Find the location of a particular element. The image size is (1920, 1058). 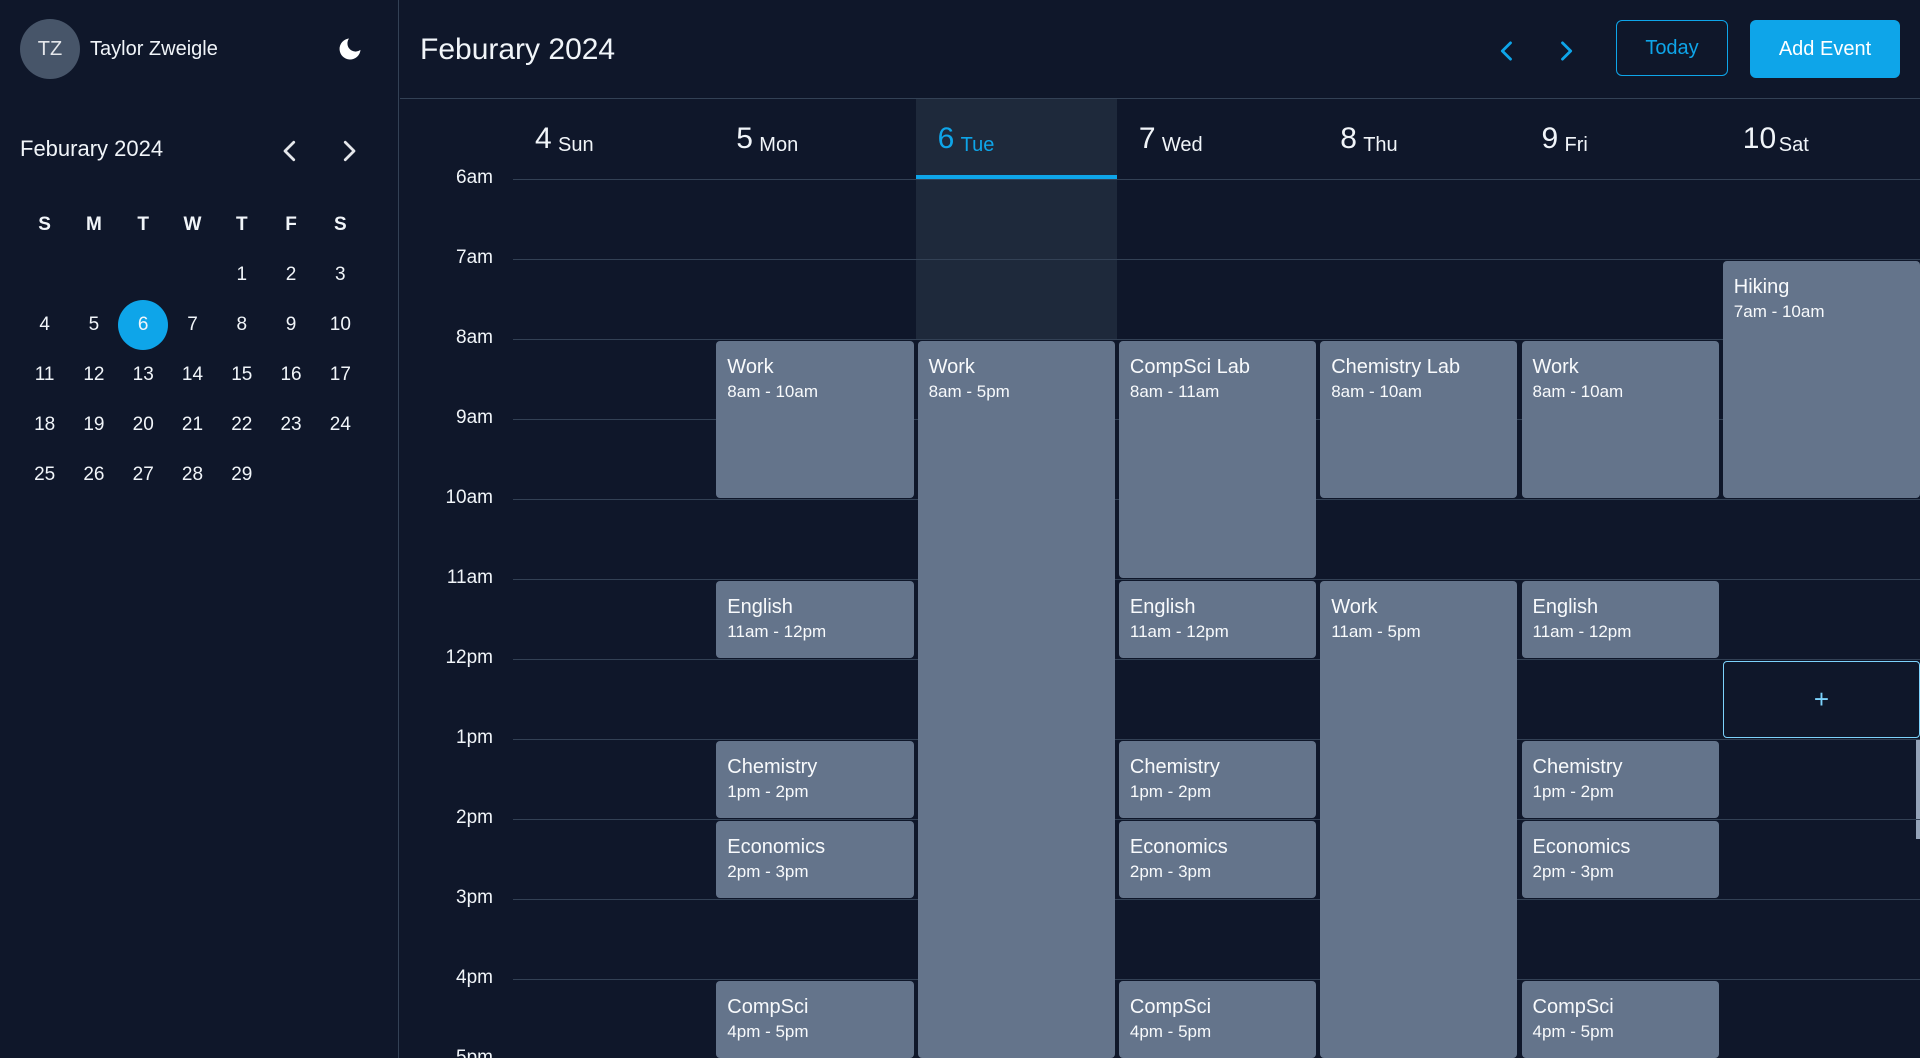

mini-calendar-day: 4 is located at coordinates (44, 325).